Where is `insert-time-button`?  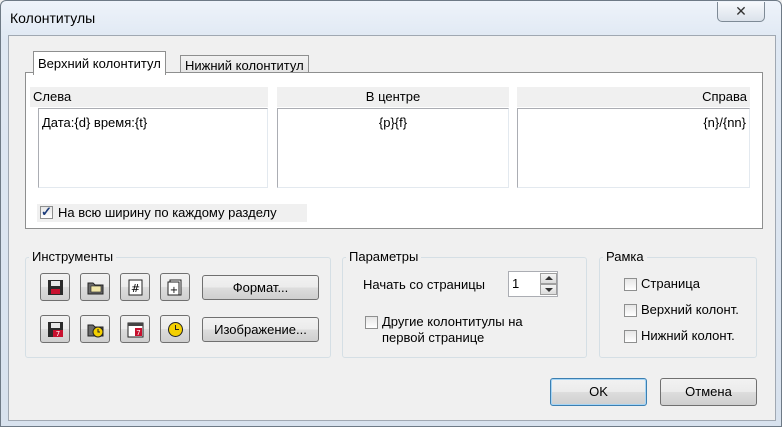 insert-time-button is located at coordinates (95, 329).